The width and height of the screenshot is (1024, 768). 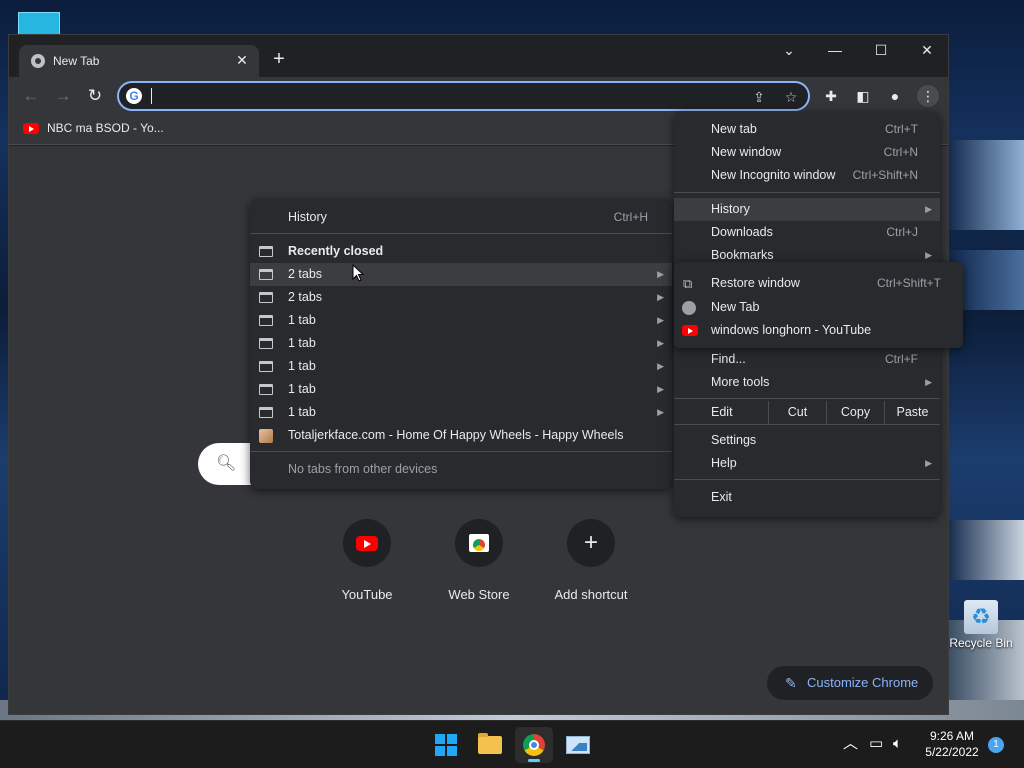 I want to click on notification-badge: 1, so click(x=996, y=745).